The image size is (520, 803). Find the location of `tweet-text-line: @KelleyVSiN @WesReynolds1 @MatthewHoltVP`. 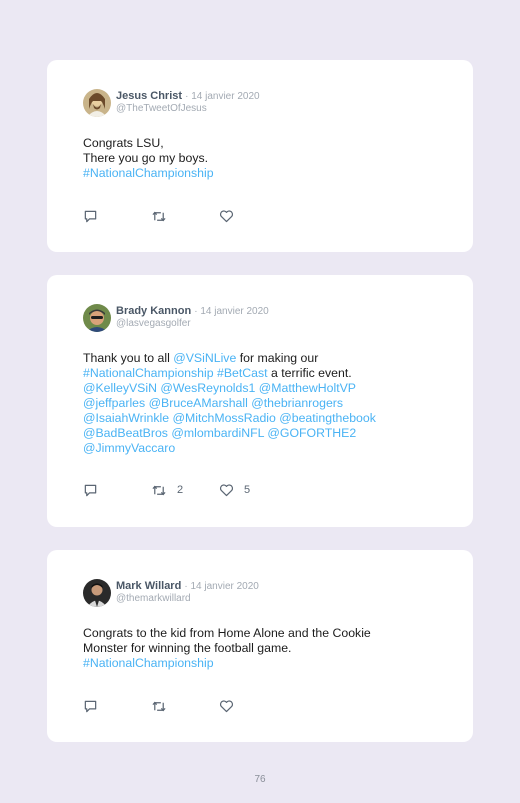

tweet-text-line: @KelleyVSiN @WesReynolds1 @MatthewHoltVP is located at coordinates (260, 388).